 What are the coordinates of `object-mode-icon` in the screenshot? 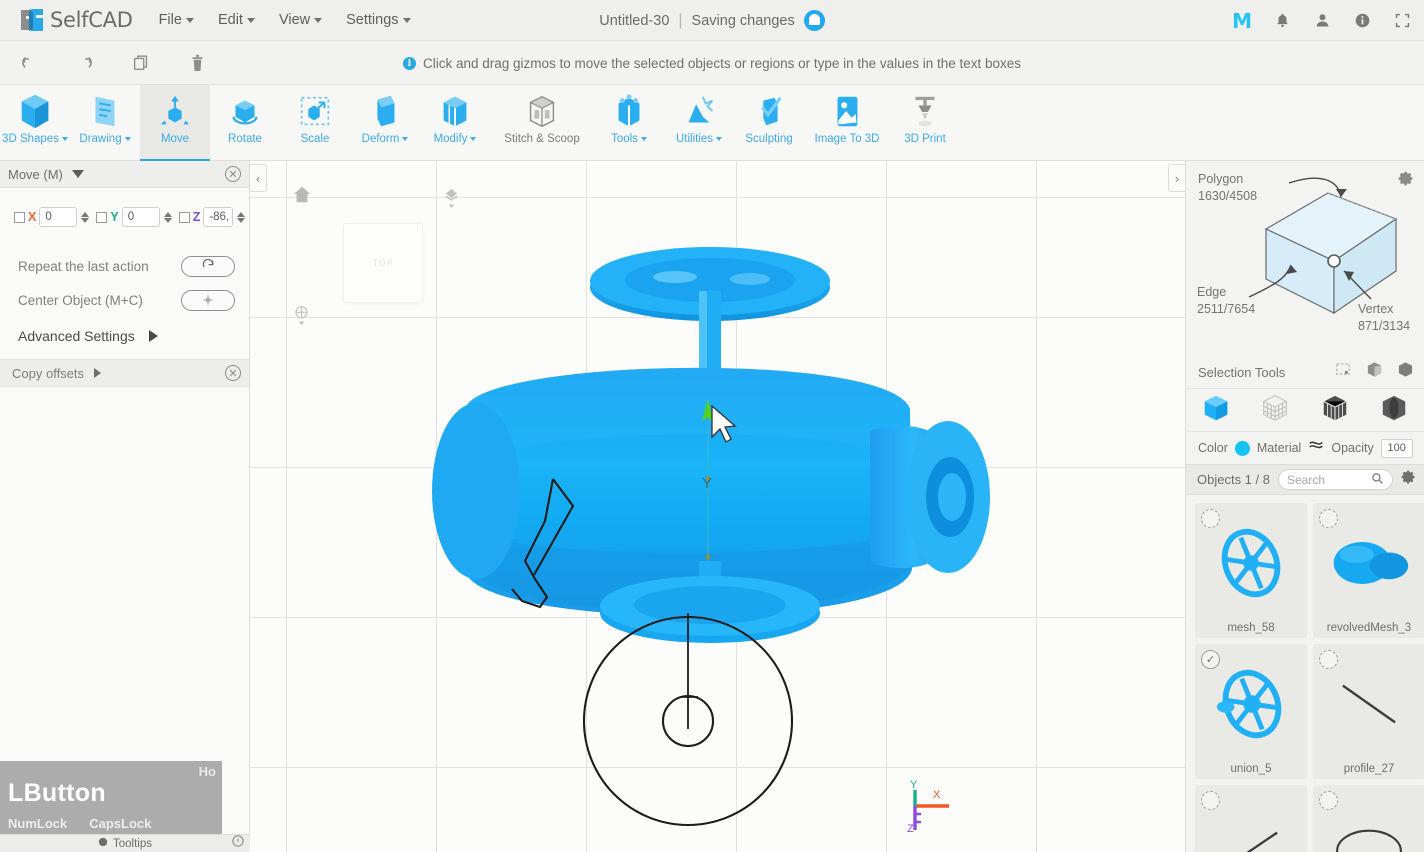 It's located at (1216, 410).